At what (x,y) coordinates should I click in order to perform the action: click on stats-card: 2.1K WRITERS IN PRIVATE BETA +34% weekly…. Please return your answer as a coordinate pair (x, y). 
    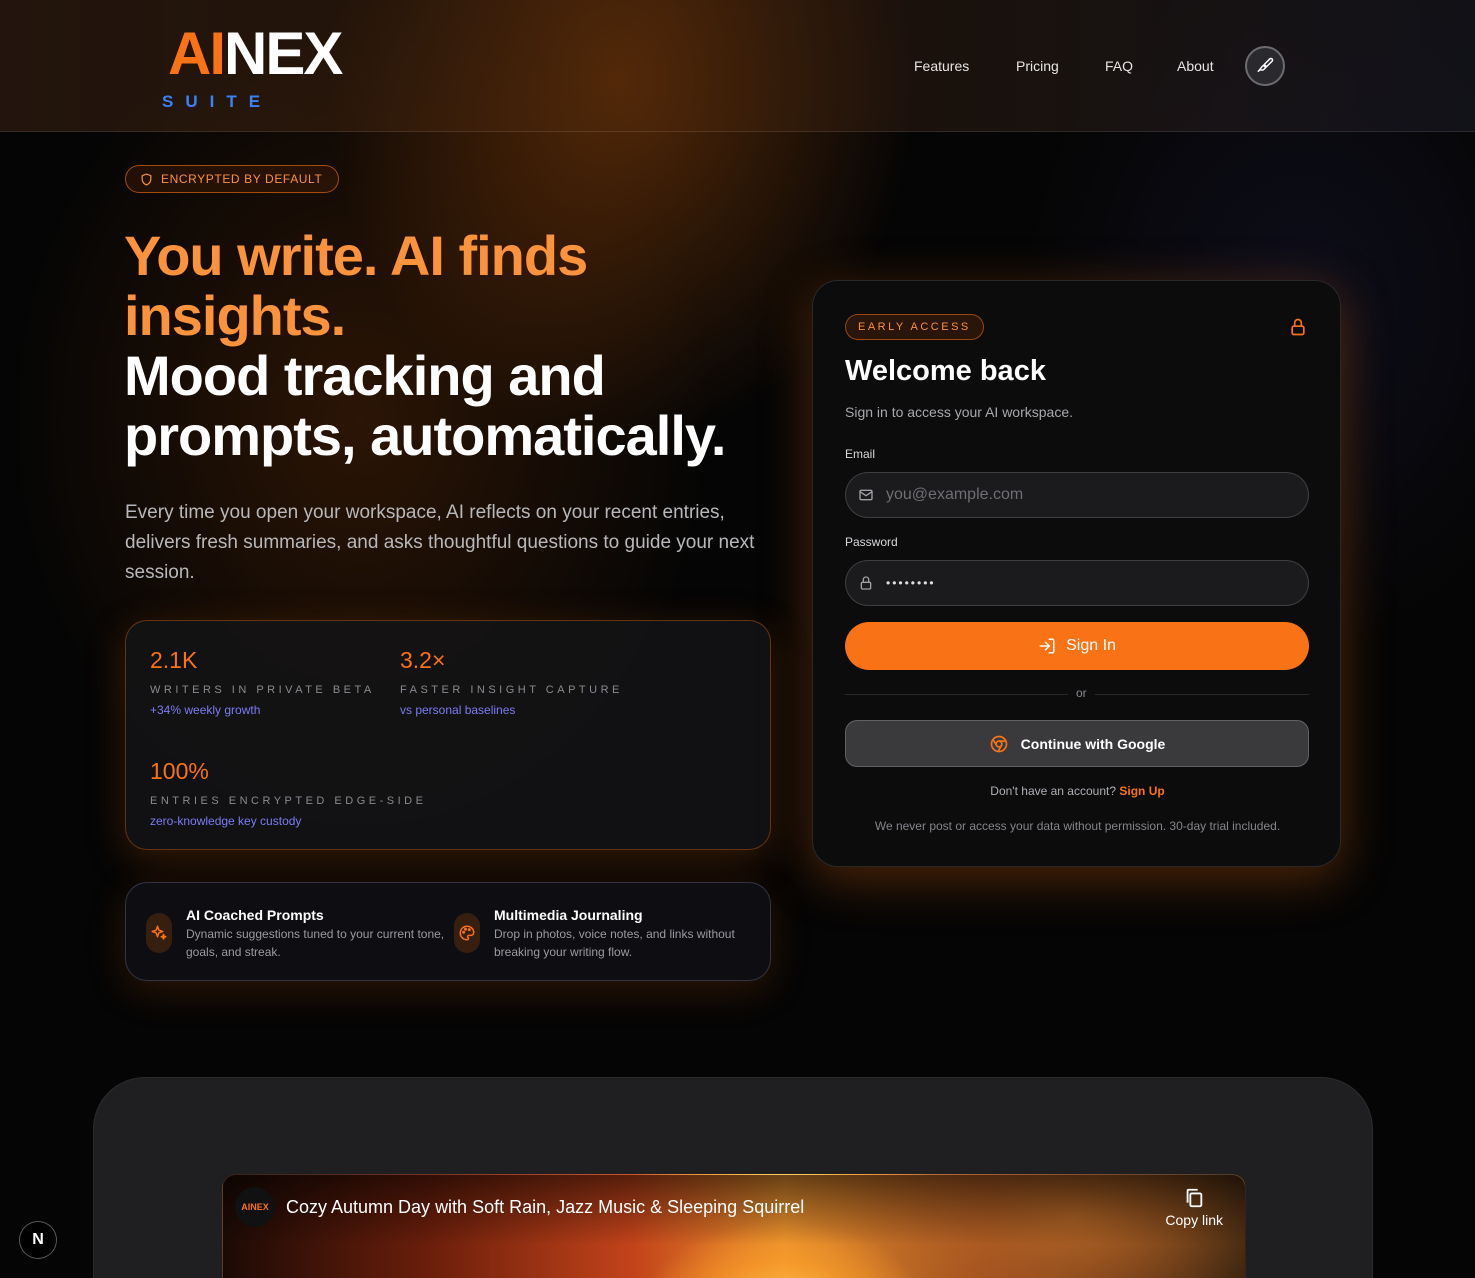
    Looking at the image, I should click on (448, 735).